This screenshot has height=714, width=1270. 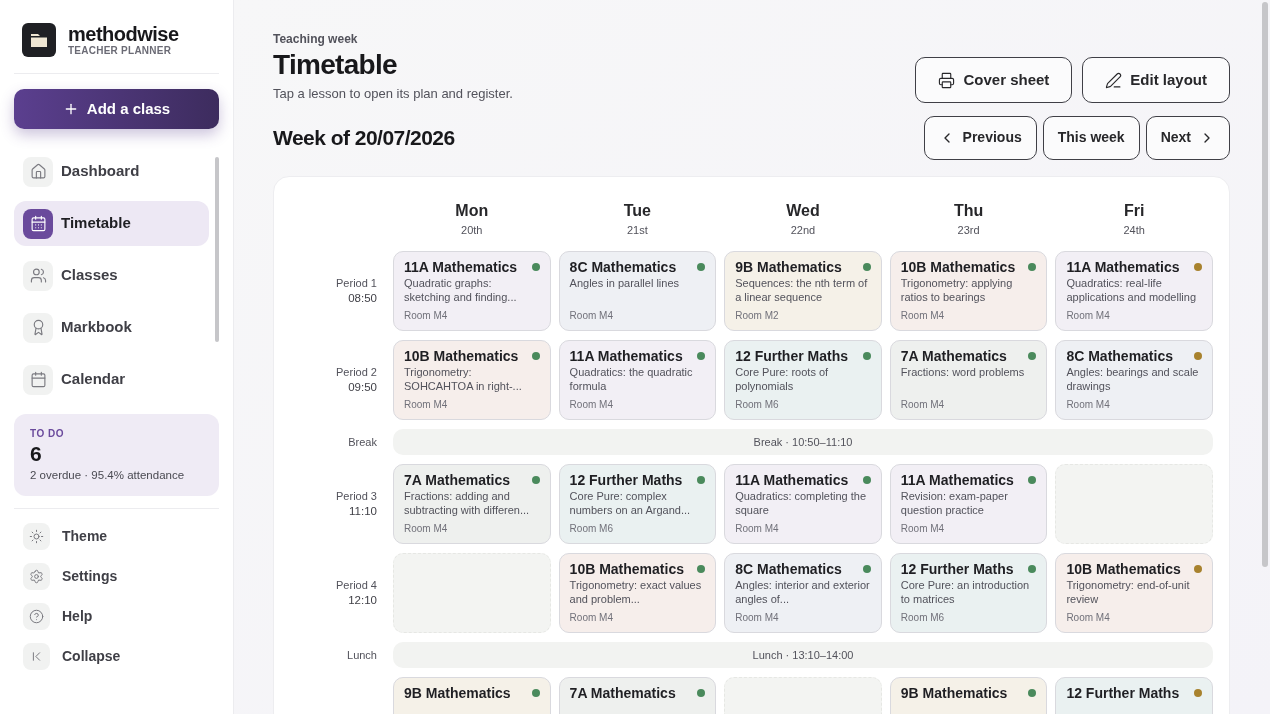 What do you see at coordinates (116, 616) in the screenshot?
I see `footer-nav-item: Help` at bounding box center [116, 616].